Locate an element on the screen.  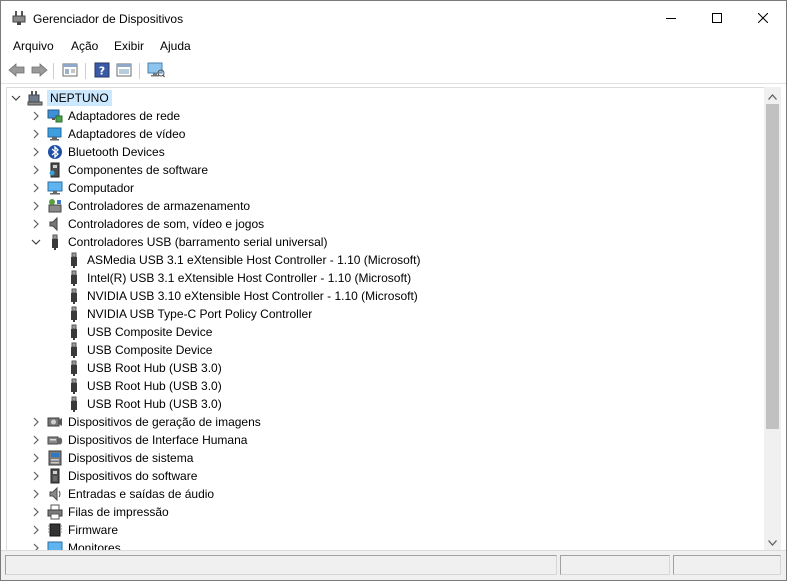
tree-item-label: Dispositivos de sistema is located at coordinates (131, 458).